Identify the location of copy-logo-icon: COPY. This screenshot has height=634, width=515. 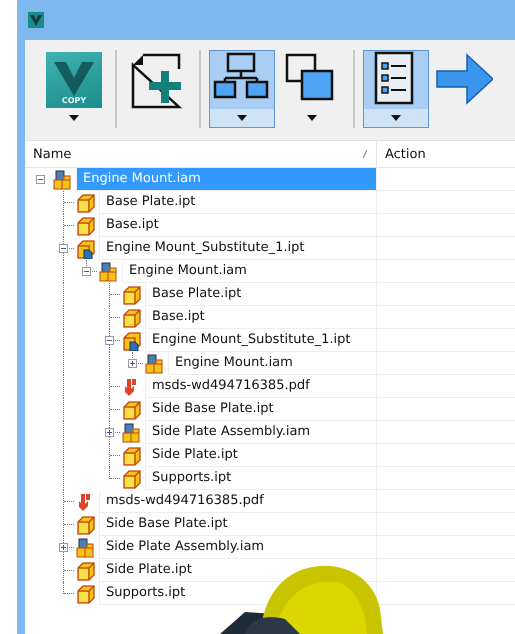
(74, 80).